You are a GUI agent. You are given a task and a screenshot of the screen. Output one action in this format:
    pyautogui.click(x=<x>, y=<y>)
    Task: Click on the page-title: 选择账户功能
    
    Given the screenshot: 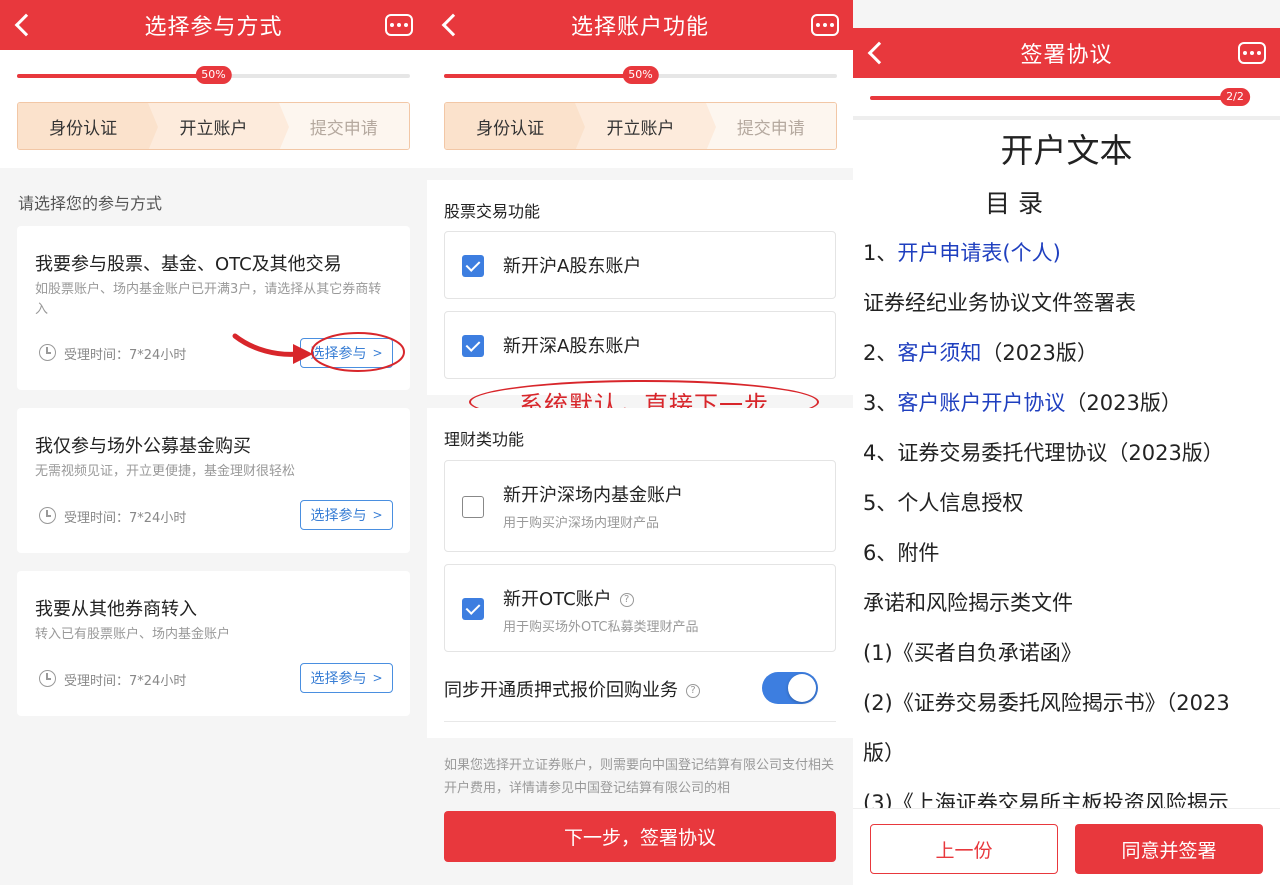 What is the action you would take?
    pyautogui.click(x=639, y=27)
    